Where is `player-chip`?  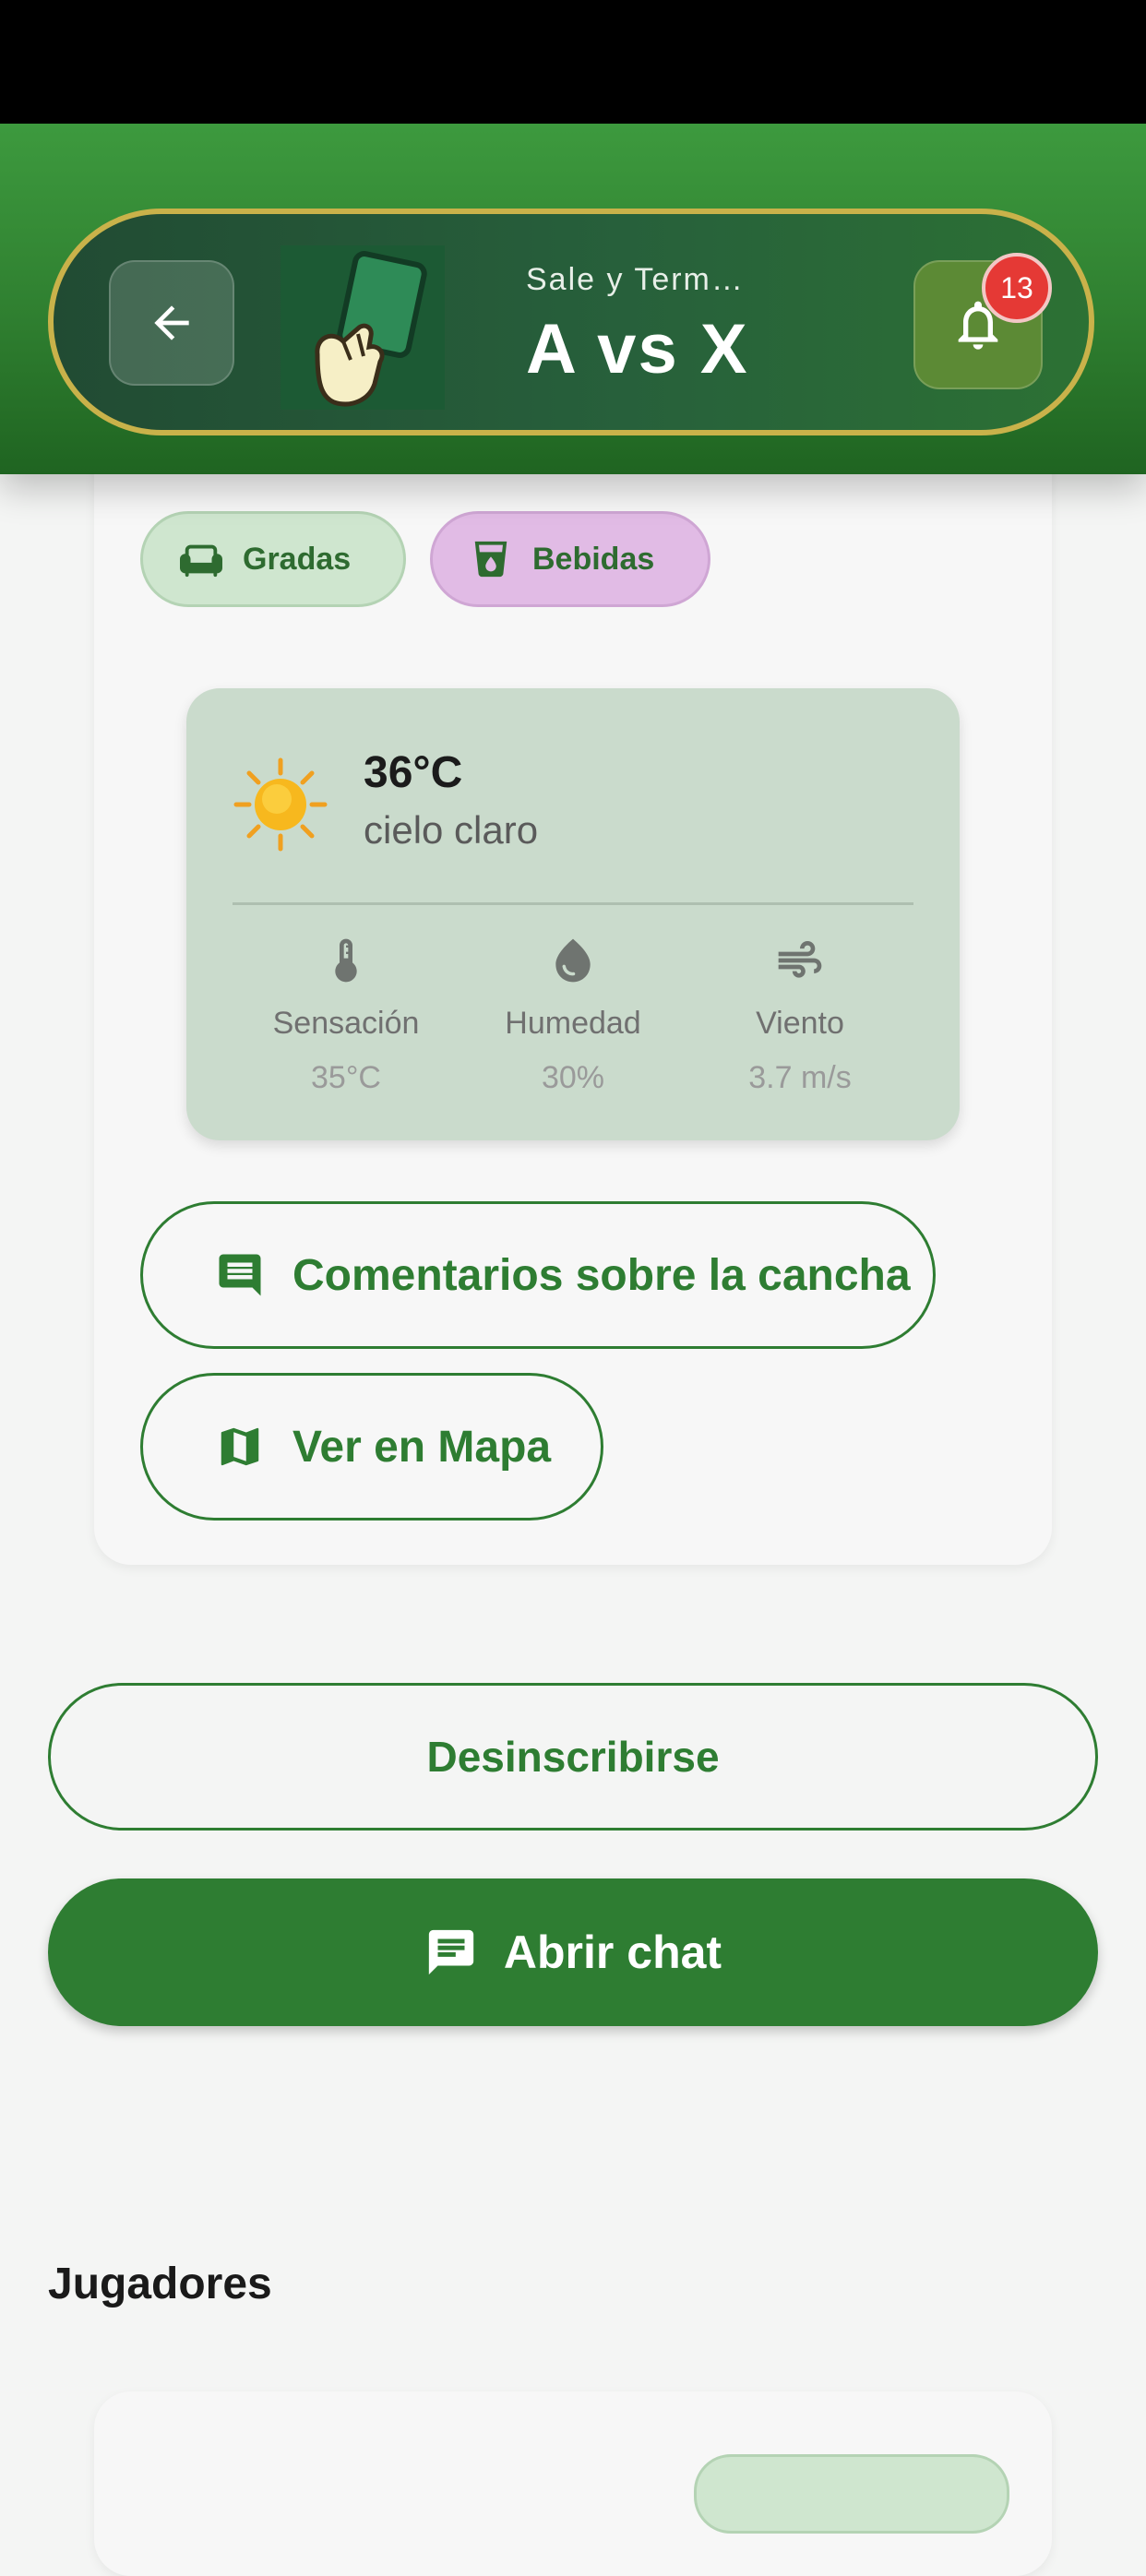
player-chip is located at coordinates (852, 2494).